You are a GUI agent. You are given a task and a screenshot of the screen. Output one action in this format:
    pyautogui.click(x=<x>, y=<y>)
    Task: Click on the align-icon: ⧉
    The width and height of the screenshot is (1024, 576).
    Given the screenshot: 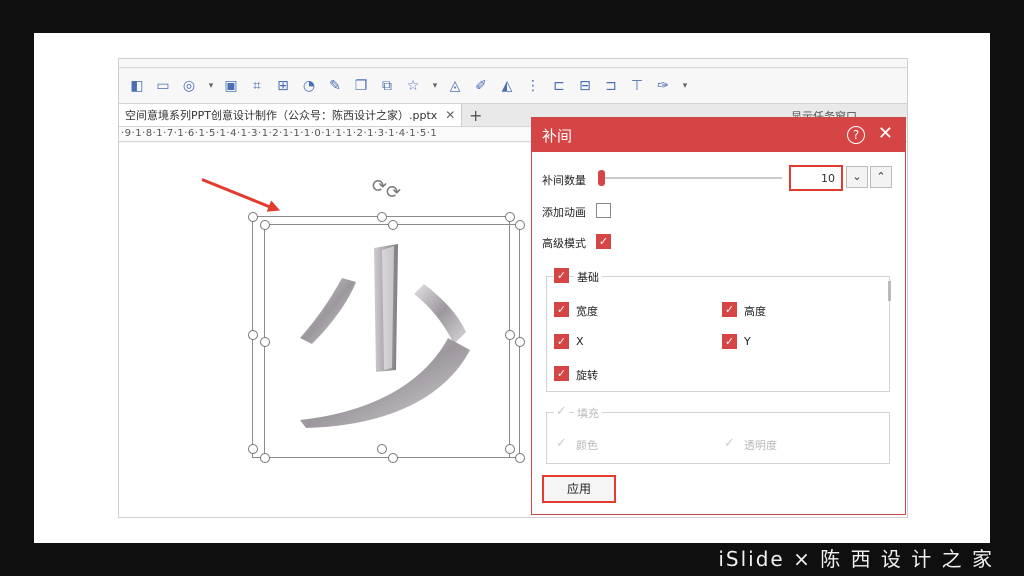 What is the action you would take?
    pyautogui.click(x=387, y=86)
    